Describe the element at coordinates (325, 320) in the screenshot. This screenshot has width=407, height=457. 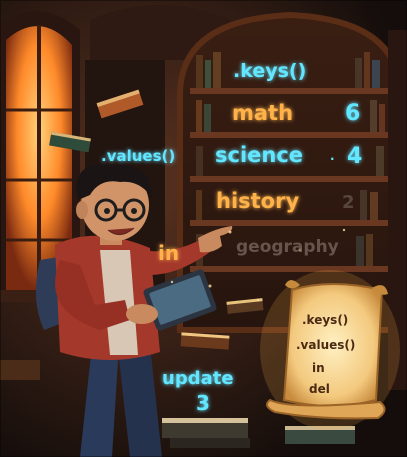
I see `scroll-line-1: .keys()` at that location.